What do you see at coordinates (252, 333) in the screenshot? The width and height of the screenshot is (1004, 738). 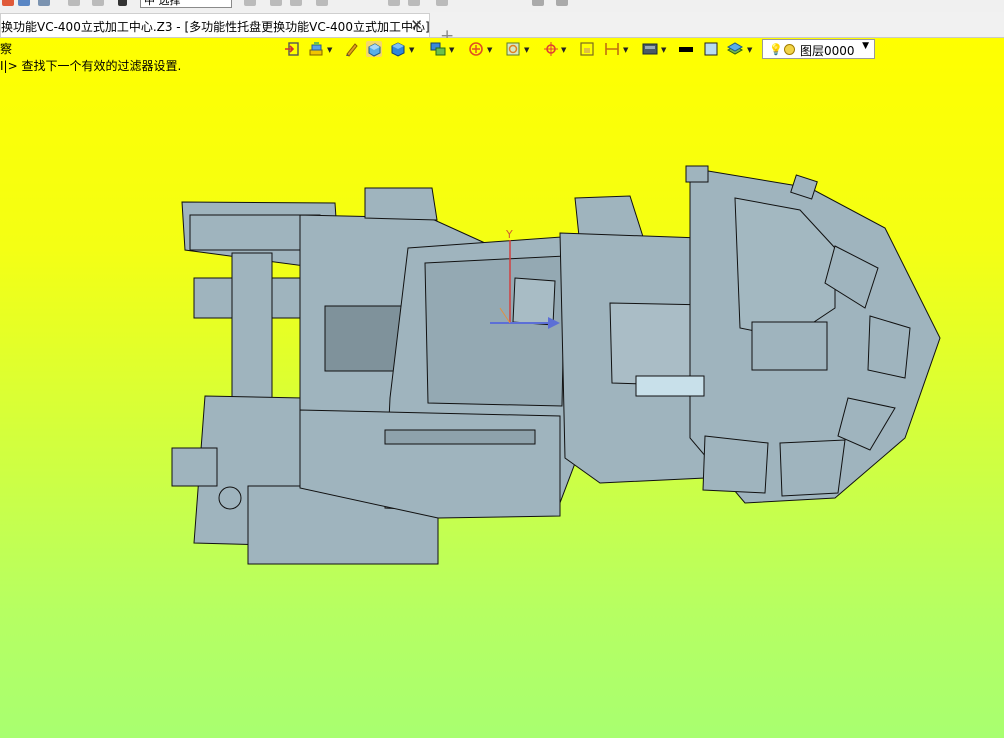 I see `left-frame` at bounding box center [252, 333].